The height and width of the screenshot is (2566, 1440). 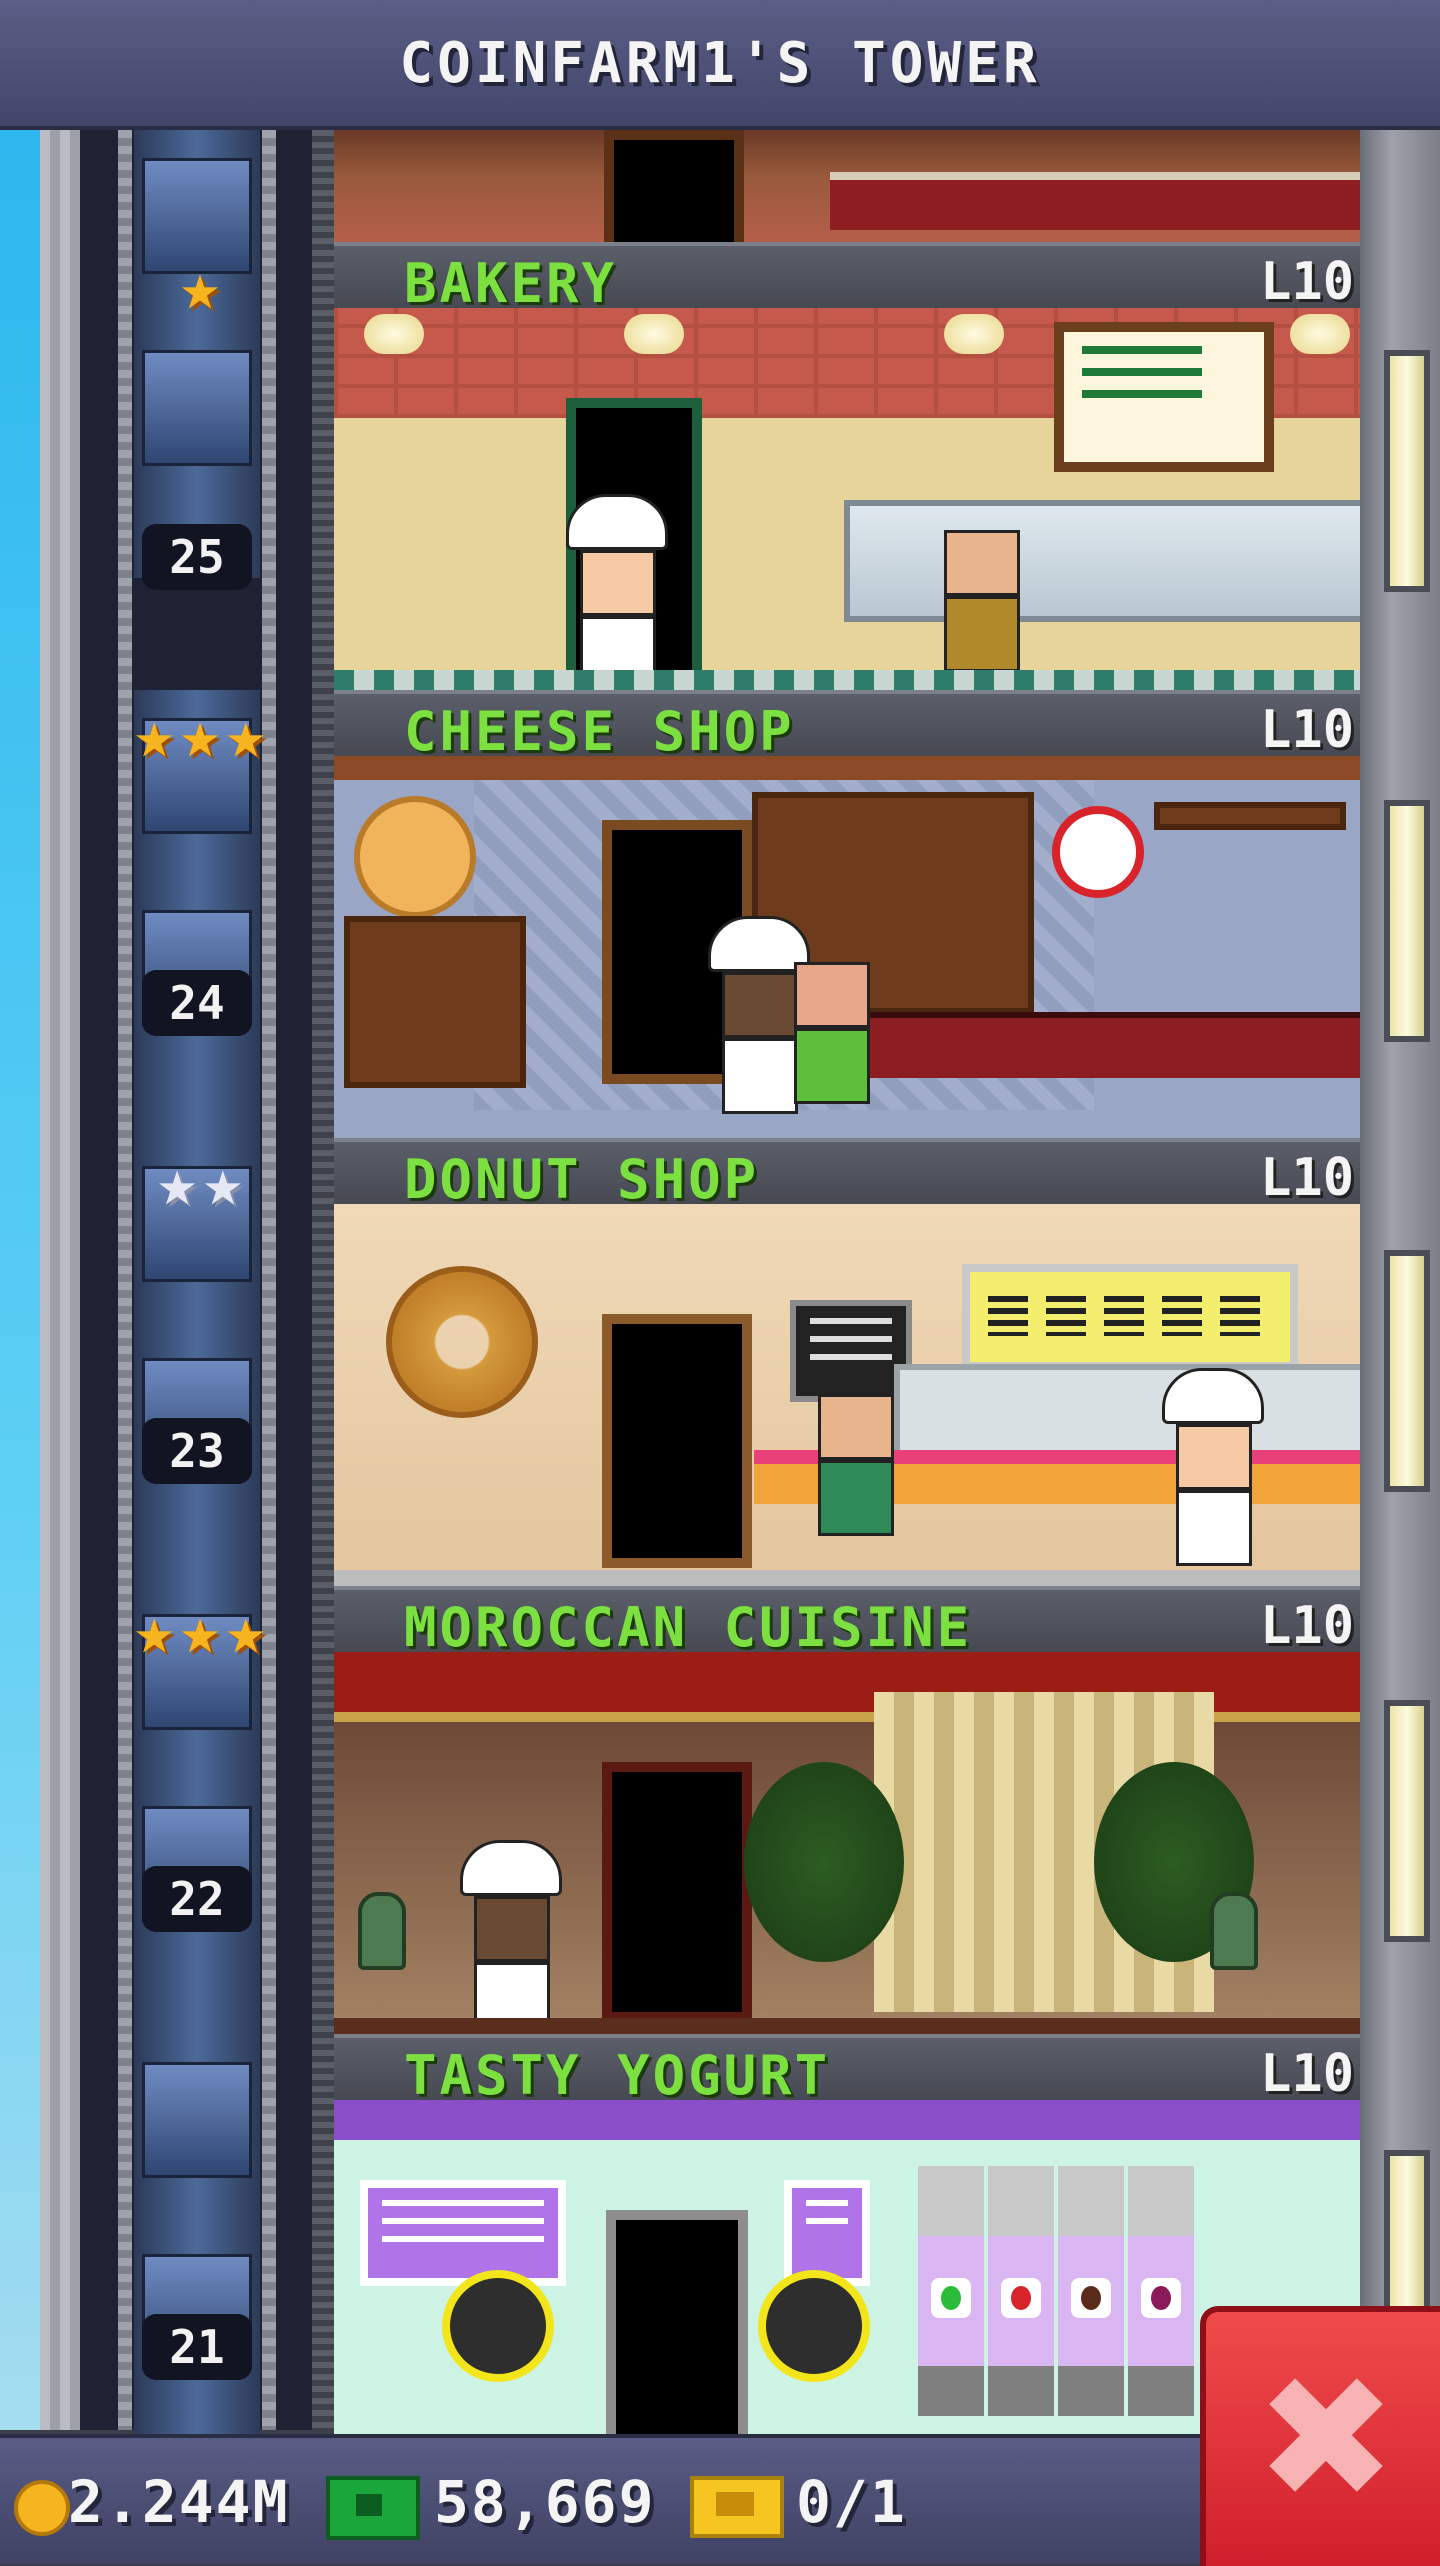 What do you see at coordinates (1130, 1317) in the screenshot?
I see `donut-menu-board` at bounding box center [1130, 1317].